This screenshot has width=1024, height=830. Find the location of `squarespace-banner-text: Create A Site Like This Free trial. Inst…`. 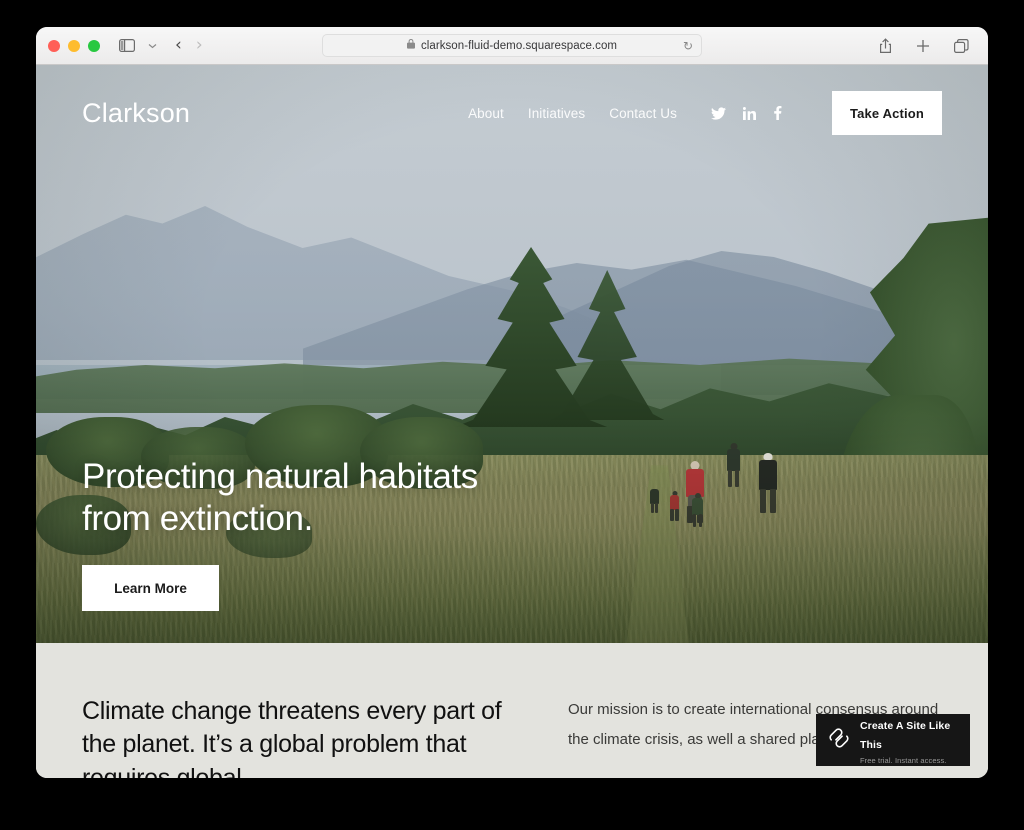

squarespace-banner-text: Create A Site Like This Free trial. Inst… is located at coordinates (909, 740).